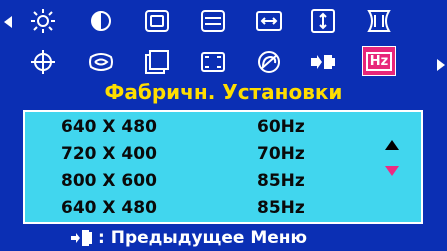 This screenshot has height=251, width=447. What do you see at coordinates (157, 21) in the screenshot?
I see `h-size-icon` at bounding box center [157, 21].